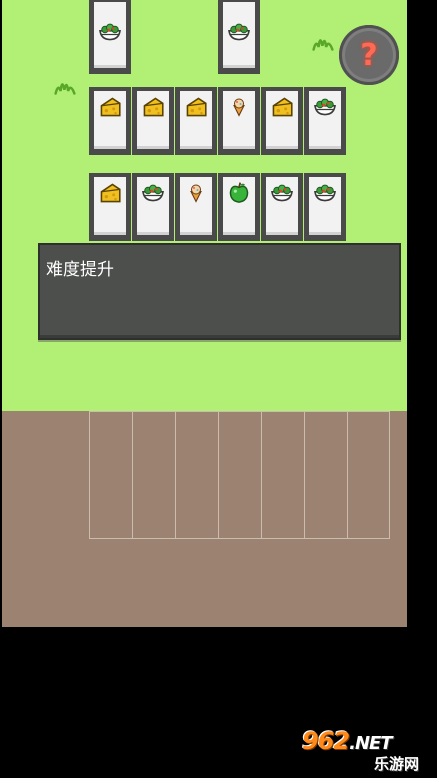 This screenshot has height=778, width=437. What do you see at coordinates (397, 764) in the screenshot?
I see `watermark-subtitle: 乐游网` at bounding box center [397, 764].